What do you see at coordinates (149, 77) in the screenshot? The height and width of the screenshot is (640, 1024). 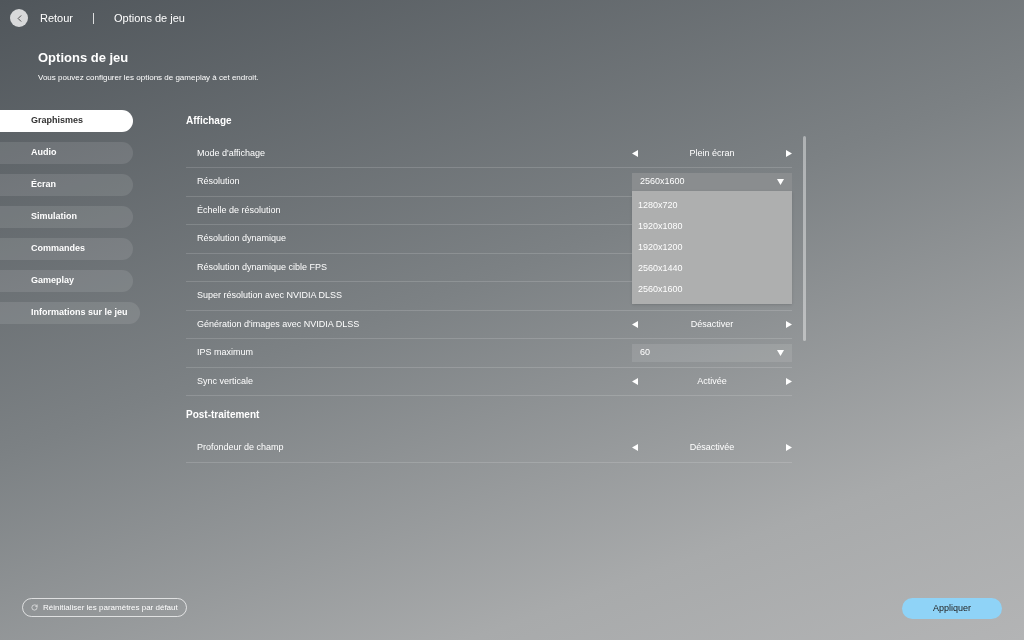 I see `page-subtitle: Vous pouvez configurer les options de gameplay à cet endroit.` at bounding box center [149, 77].